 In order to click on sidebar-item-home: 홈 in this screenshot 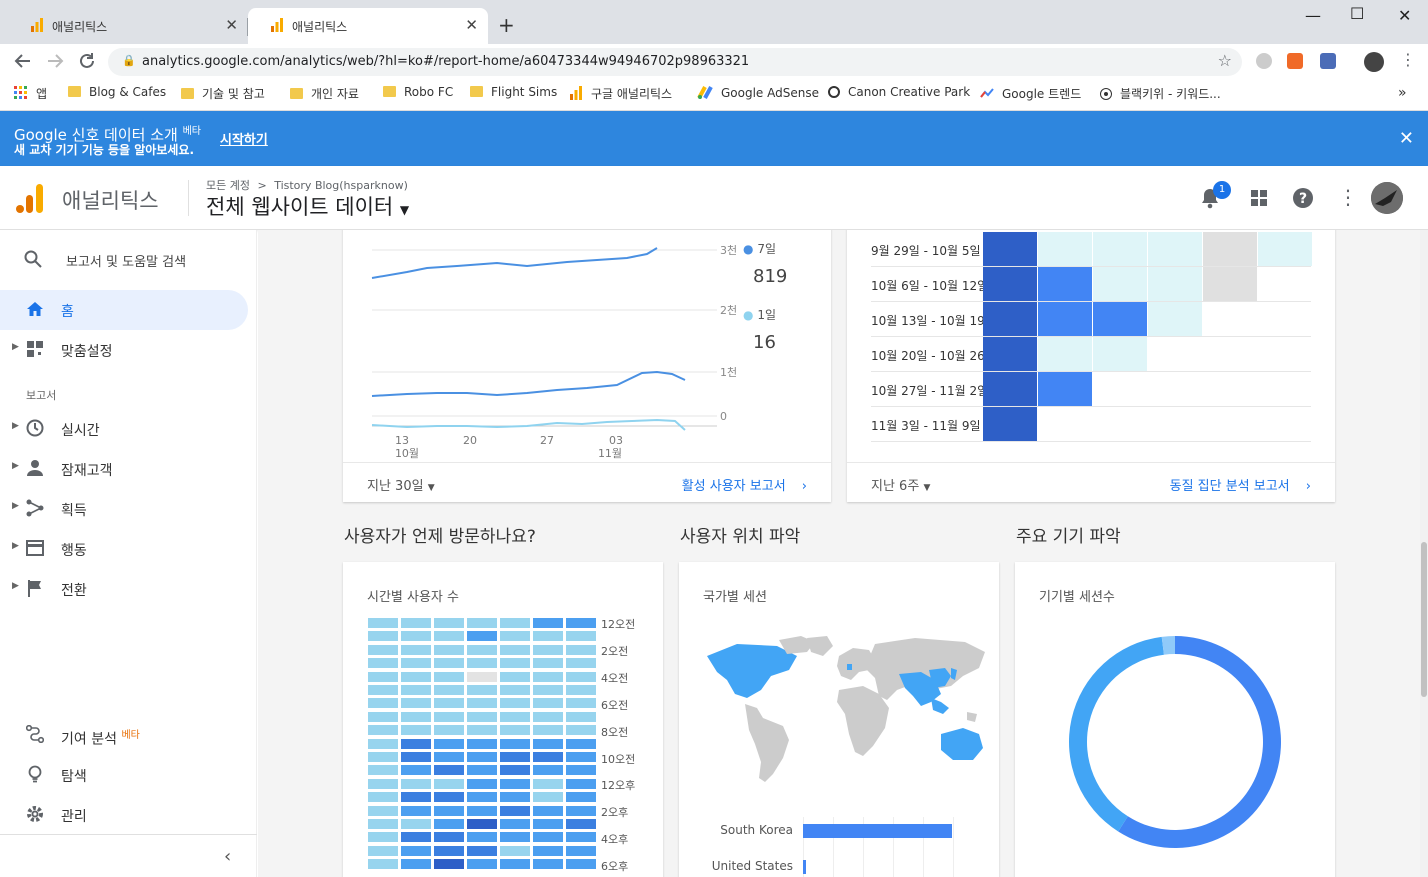, I will do `click(124, 310)`.